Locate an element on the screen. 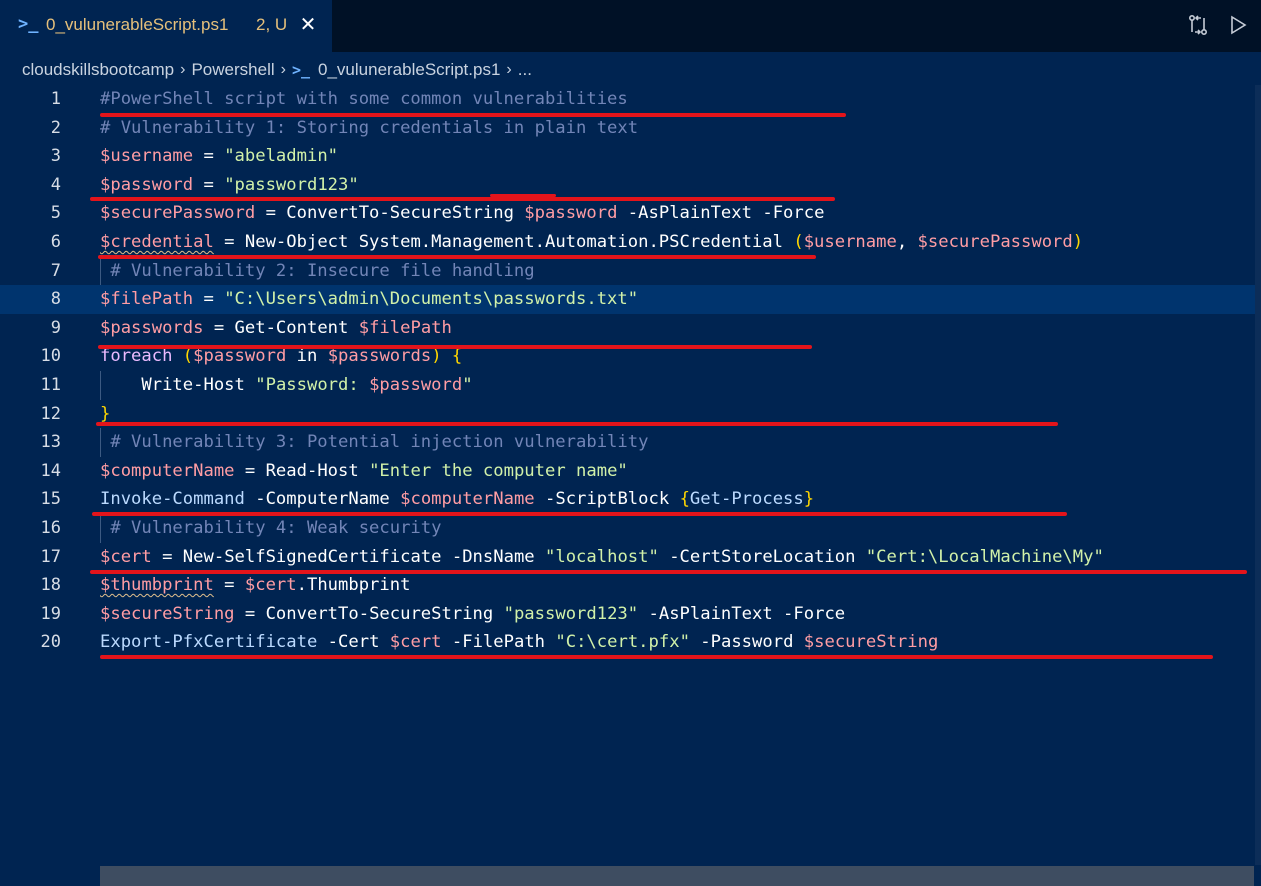  breadcrumb-item: cloudskillsbootcamp is located at coordinates (98, 70).